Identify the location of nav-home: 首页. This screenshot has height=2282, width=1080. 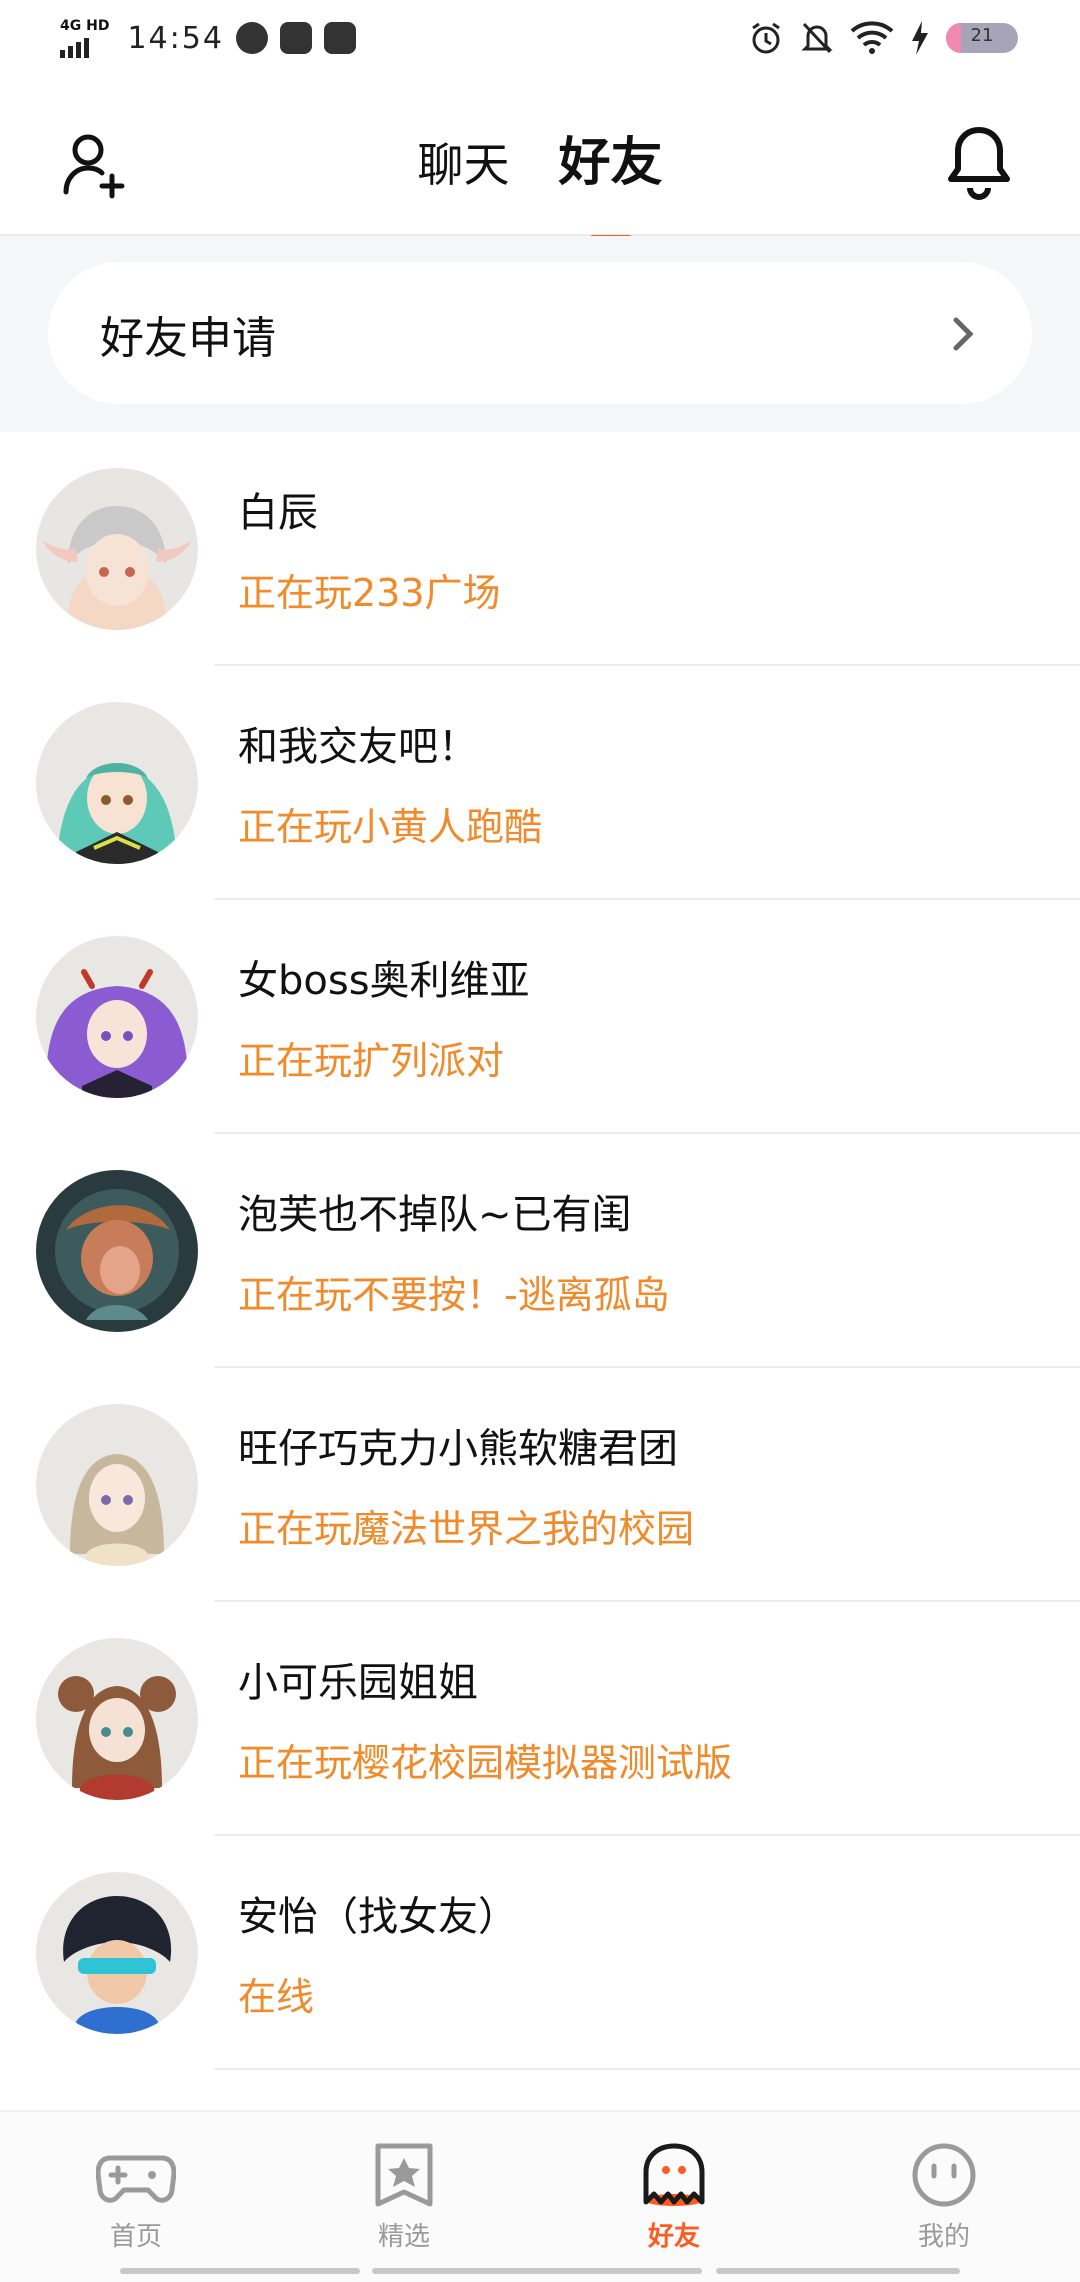
(136, 2197).